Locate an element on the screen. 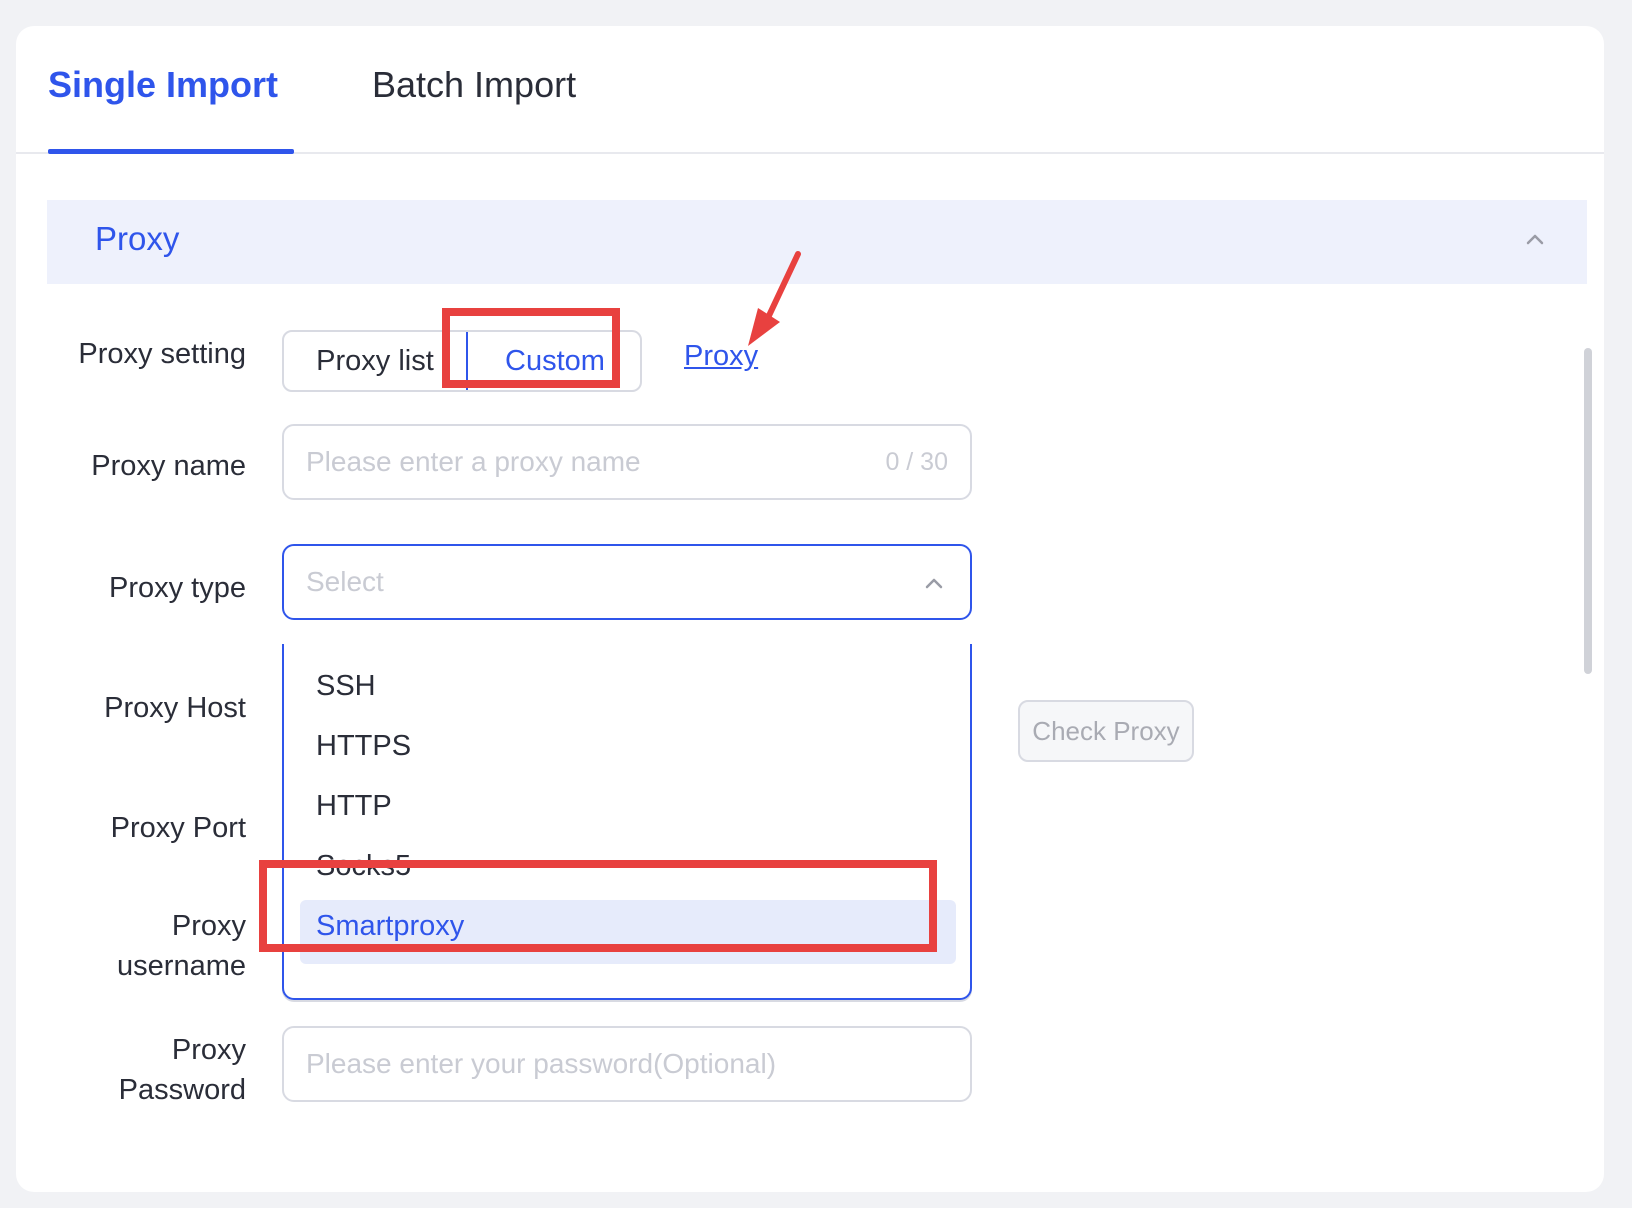 Image resolution: width=1632 pixels, height=1208 pixels. check-proxy-button: Check Proxy is located at coordinates (1106, 731).